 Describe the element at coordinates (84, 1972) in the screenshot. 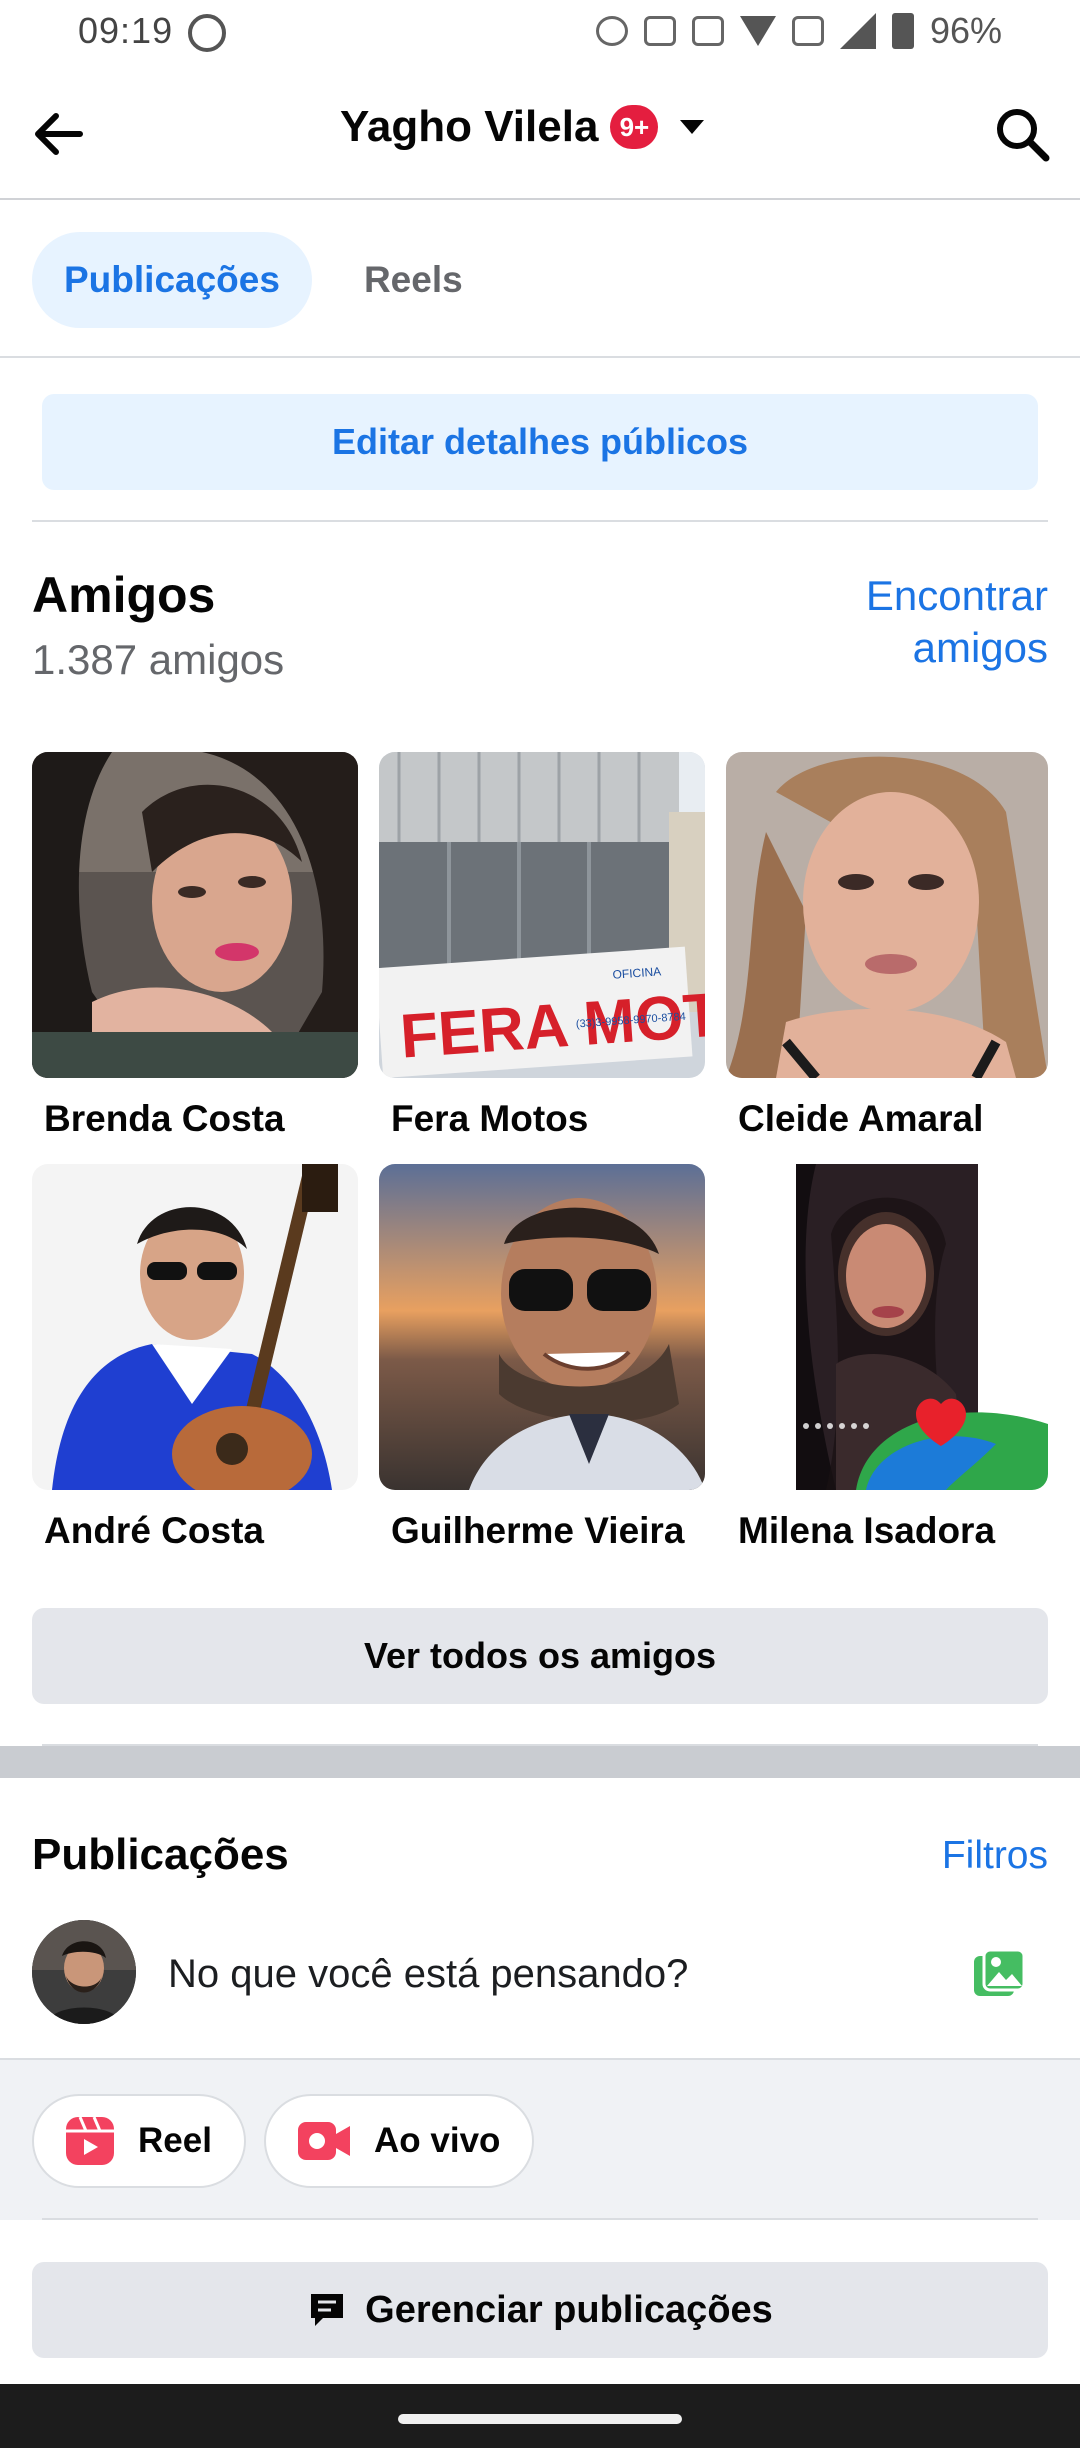

I see `avatar` at that location.